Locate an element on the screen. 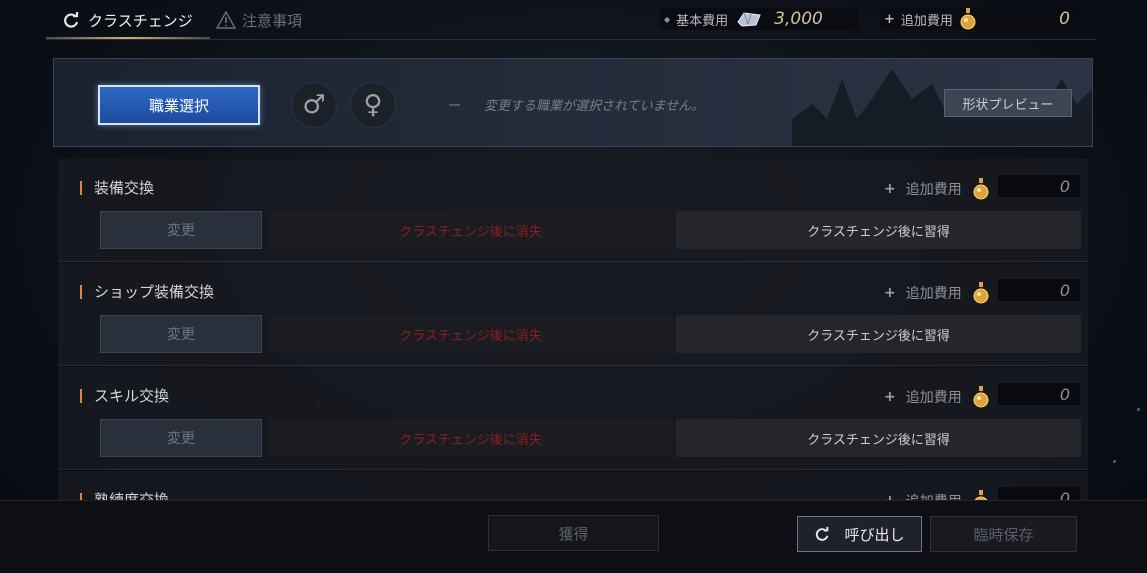  female-button: ♀ is located at coordinates (373, 105).